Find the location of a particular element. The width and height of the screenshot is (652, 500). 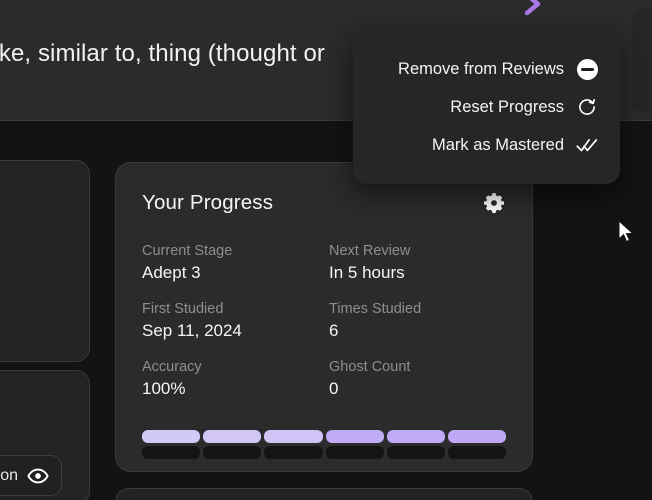

stat-value: In 5 hours is located at coordinates (367, 273).